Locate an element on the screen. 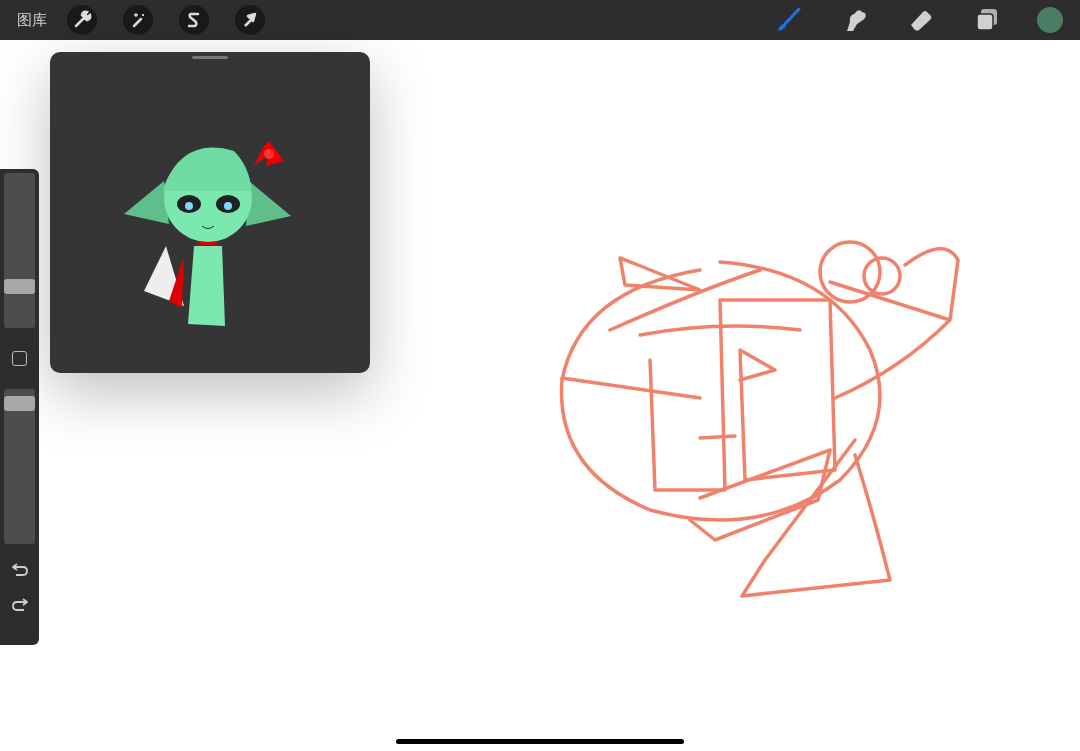 The width and height of the screenshot is (1080, 751). undo-icon is located at coordinates (19, 569).